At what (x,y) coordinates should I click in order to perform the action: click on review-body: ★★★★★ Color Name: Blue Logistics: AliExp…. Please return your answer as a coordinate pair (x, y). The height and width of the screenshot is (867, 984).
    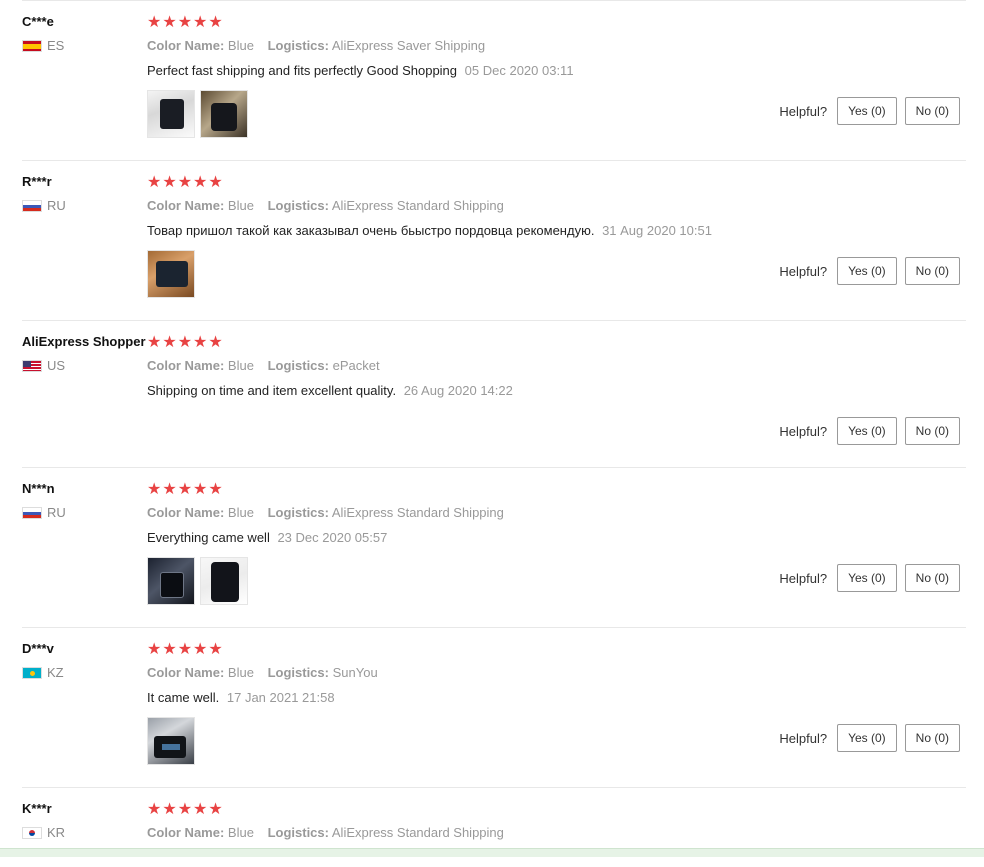
    Looking at the image, I should click on (547, 821).